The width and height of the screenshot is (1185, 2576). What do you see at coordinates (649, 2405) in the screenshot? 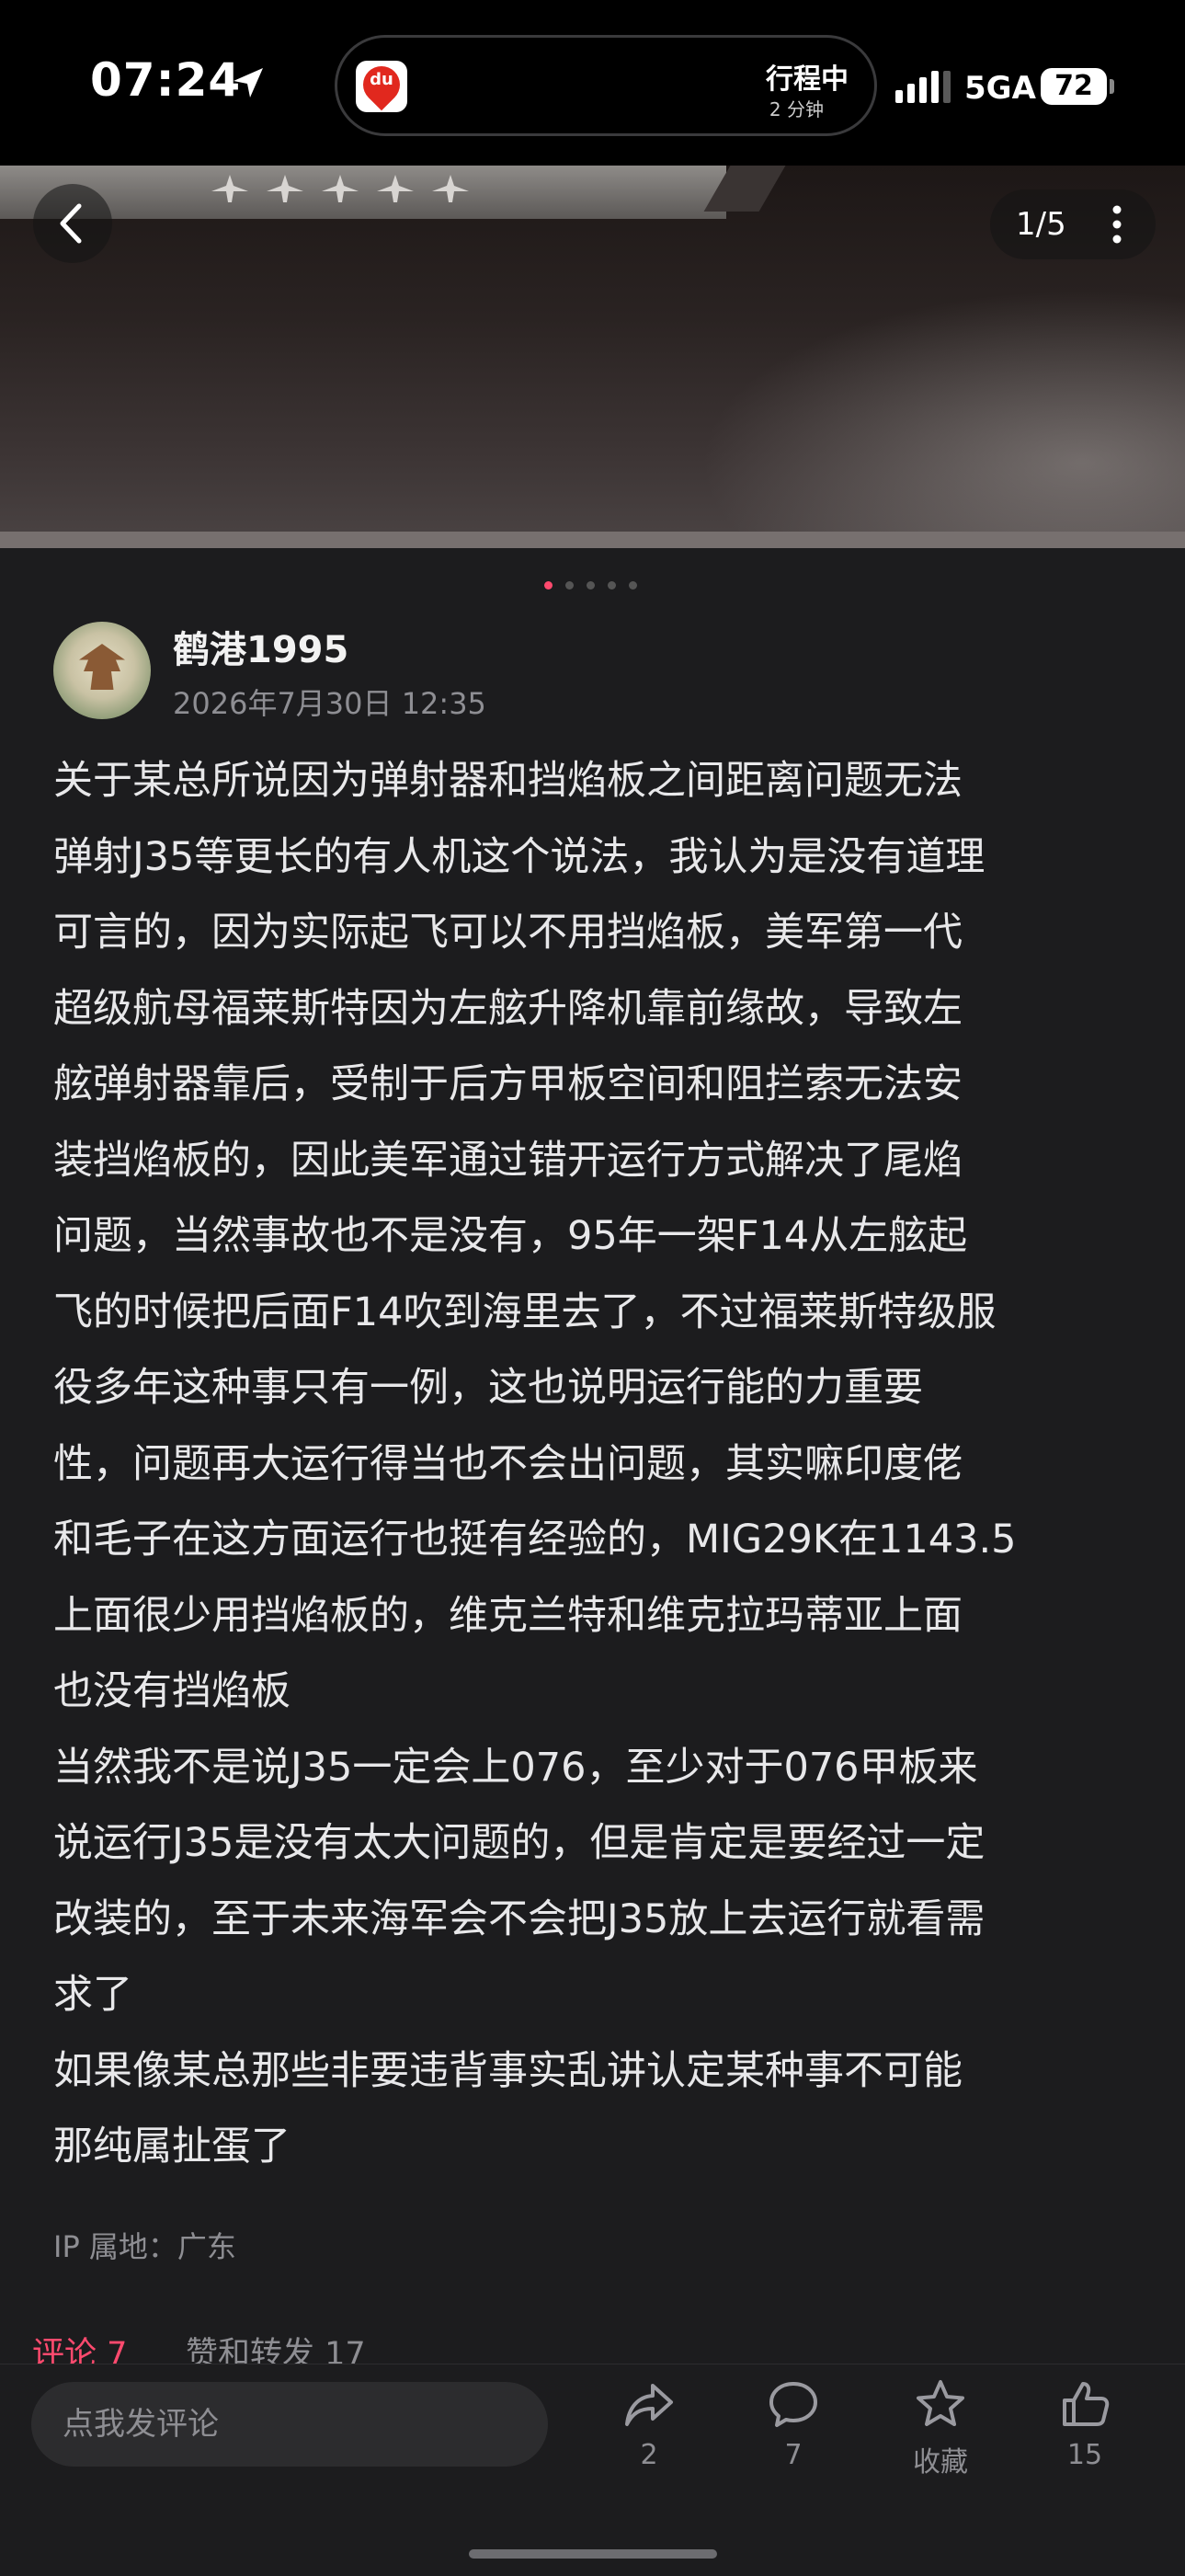
I see `share-icon` at bounding box center [649, 2405].